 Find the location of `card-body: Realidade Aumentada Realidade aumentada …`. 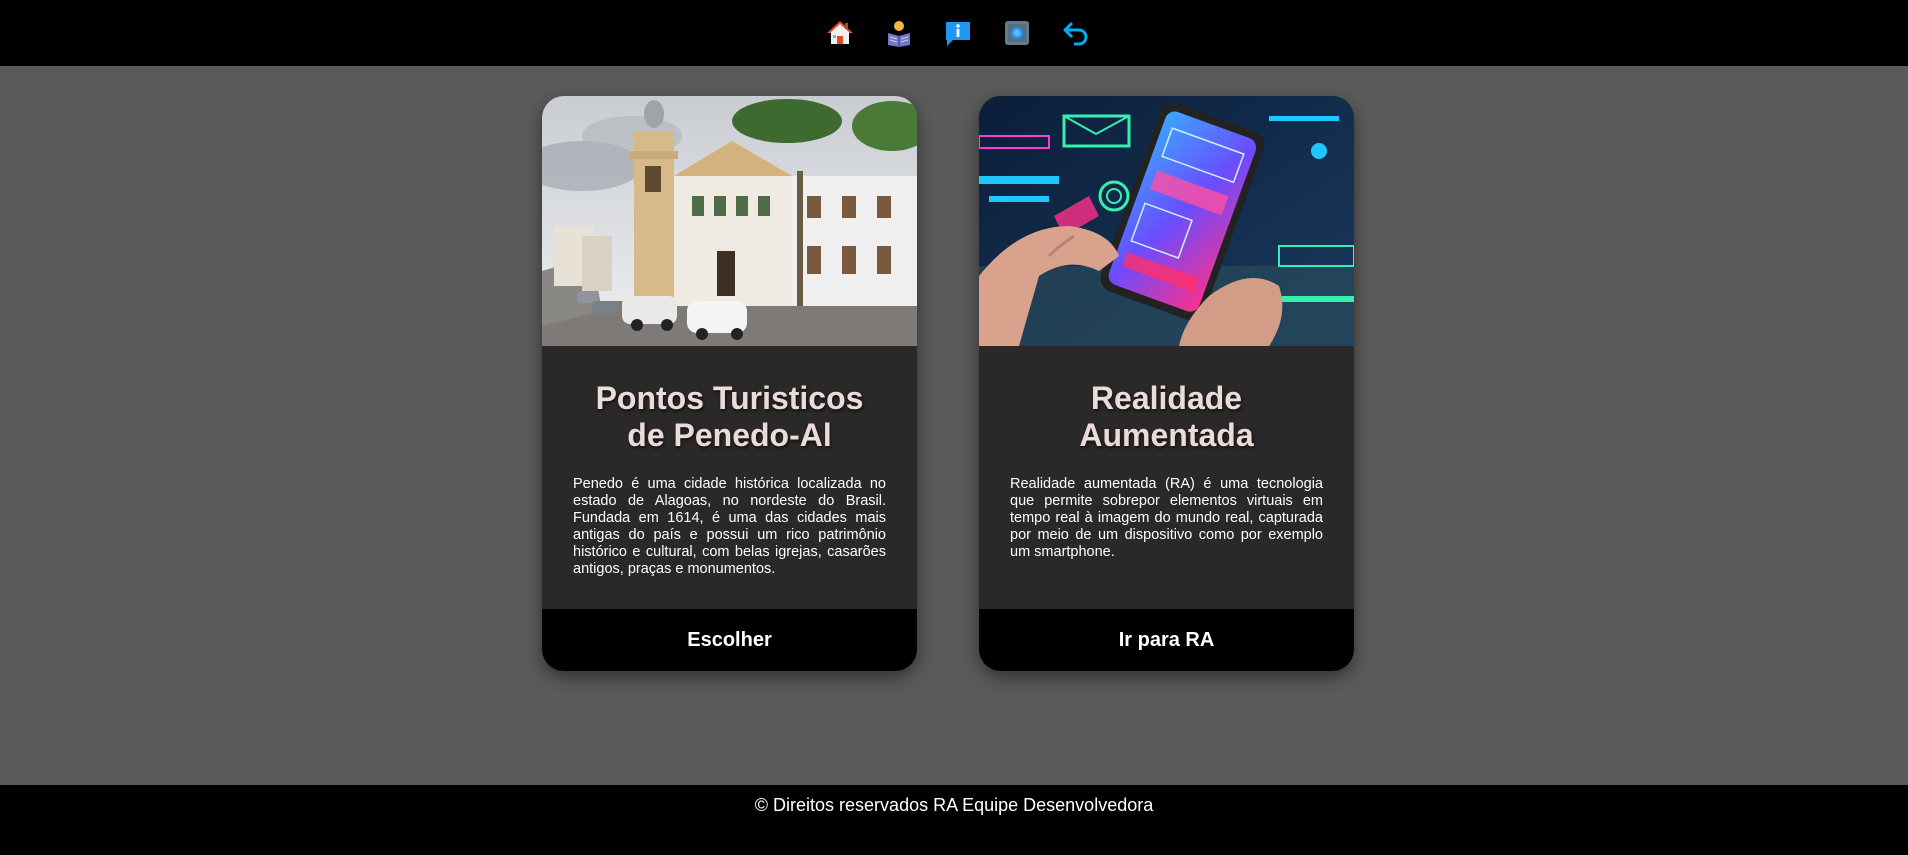

card-body: Realidade Aumentada Realidade aumentada … is located at coordinates (1166, 477).